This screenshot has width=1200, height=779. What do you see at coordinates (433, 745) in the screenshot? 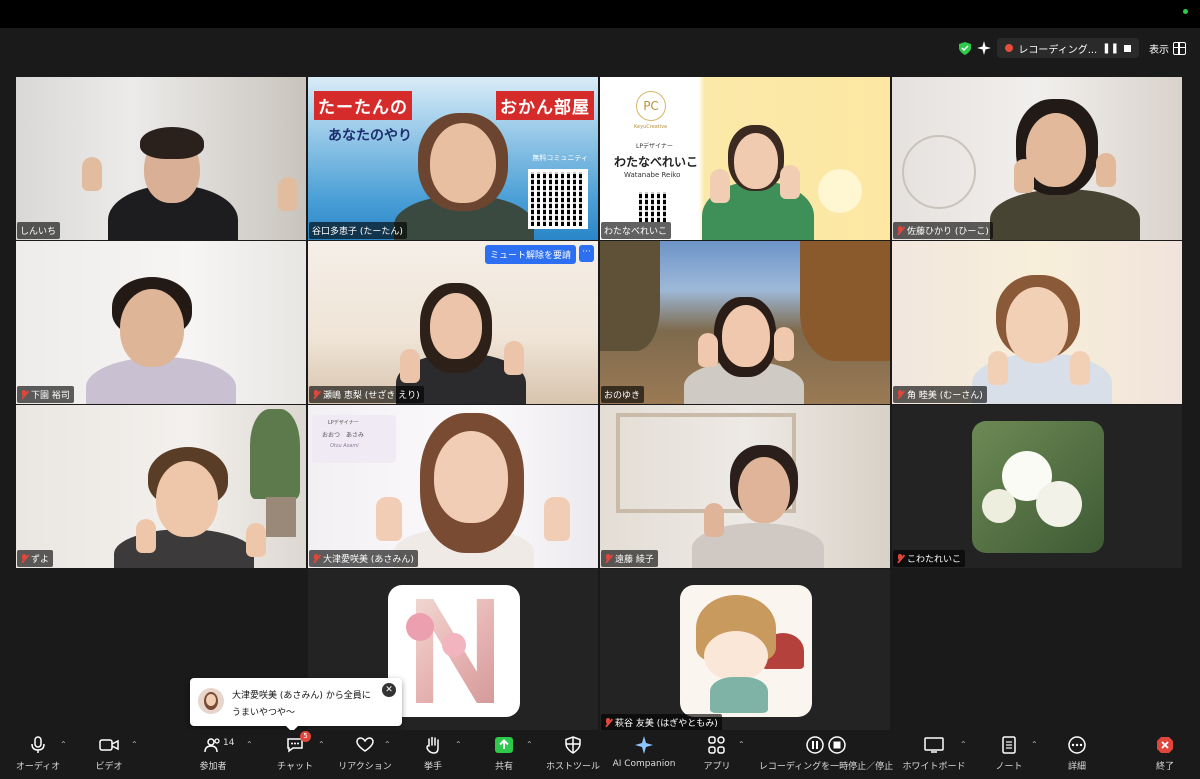
I see `raise-hand-icon` at bounding box center [433, 745].